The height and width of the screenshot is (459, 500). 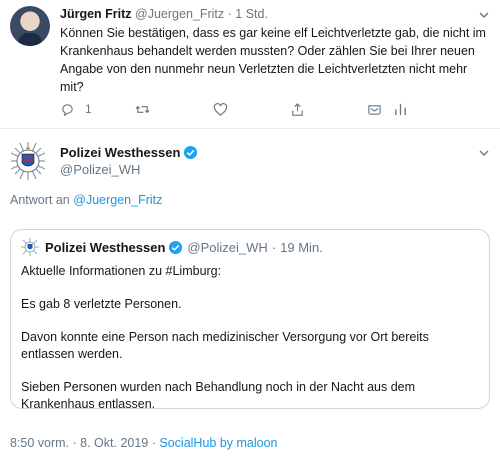 What do you see at coordinates (96, 14) in the screenshot?
I see `author-name: Jürgen Fritz` at bounding box center [96, 14].